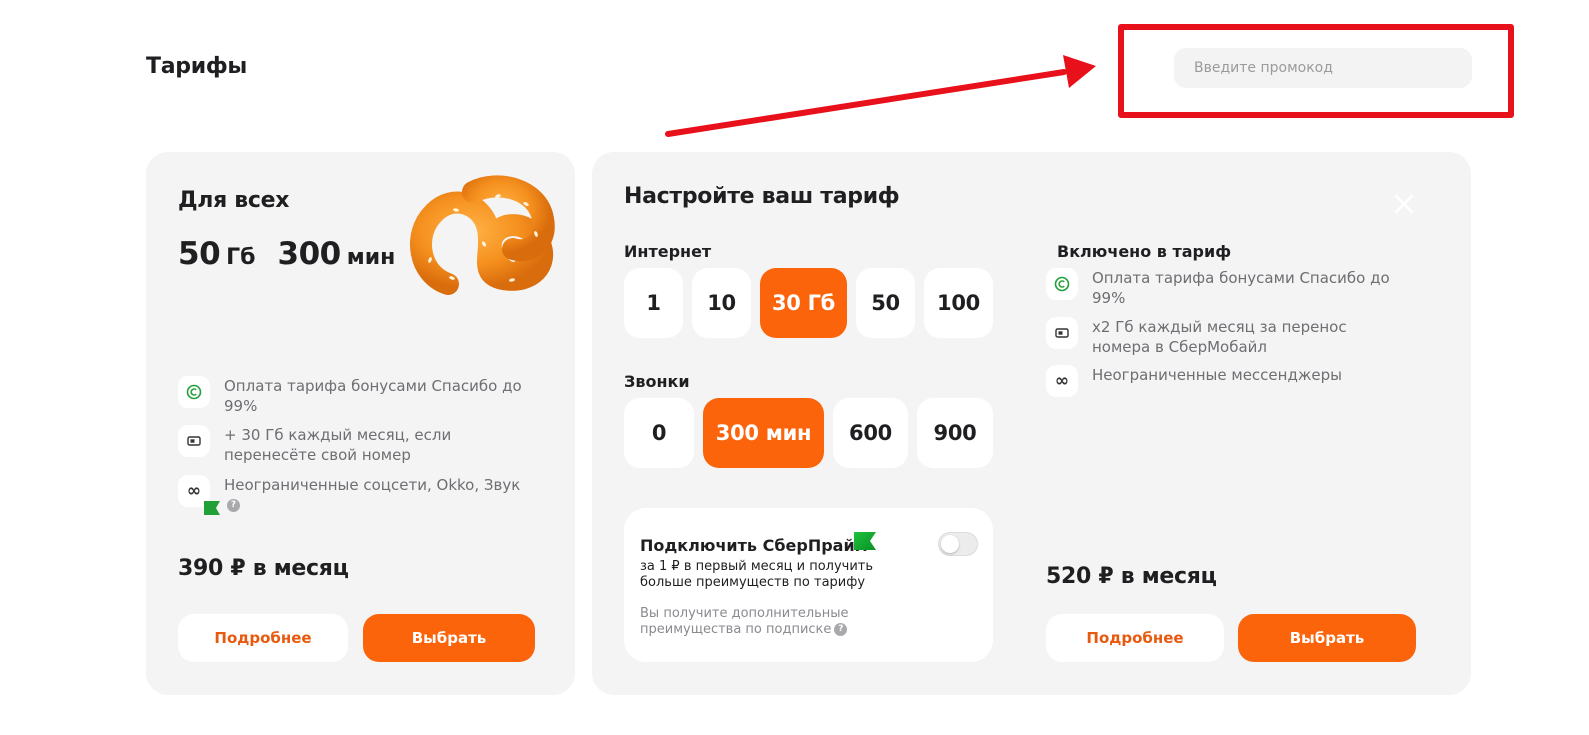 This screenshot has height=735, width=1589. I want to click on feature-text: Неограниченные мессенджеры, so click(1217, 375).